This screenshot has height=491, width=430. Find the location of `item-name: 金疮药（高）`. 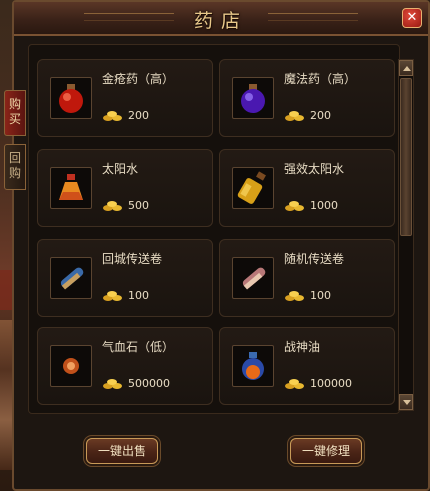

item-name: 金疮药（高） is located at coordinates (138, 79).